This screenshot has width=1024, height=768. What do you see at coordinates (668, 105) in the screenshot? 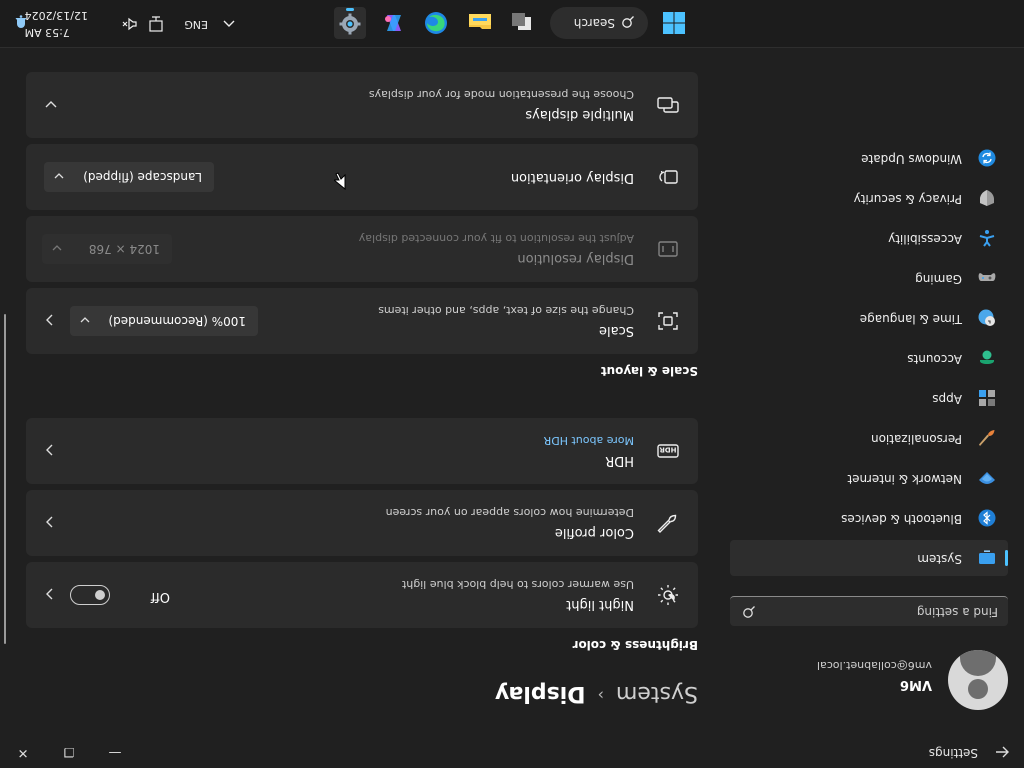
I see `multiple-displays-icon` at bounding box center [668, 105].